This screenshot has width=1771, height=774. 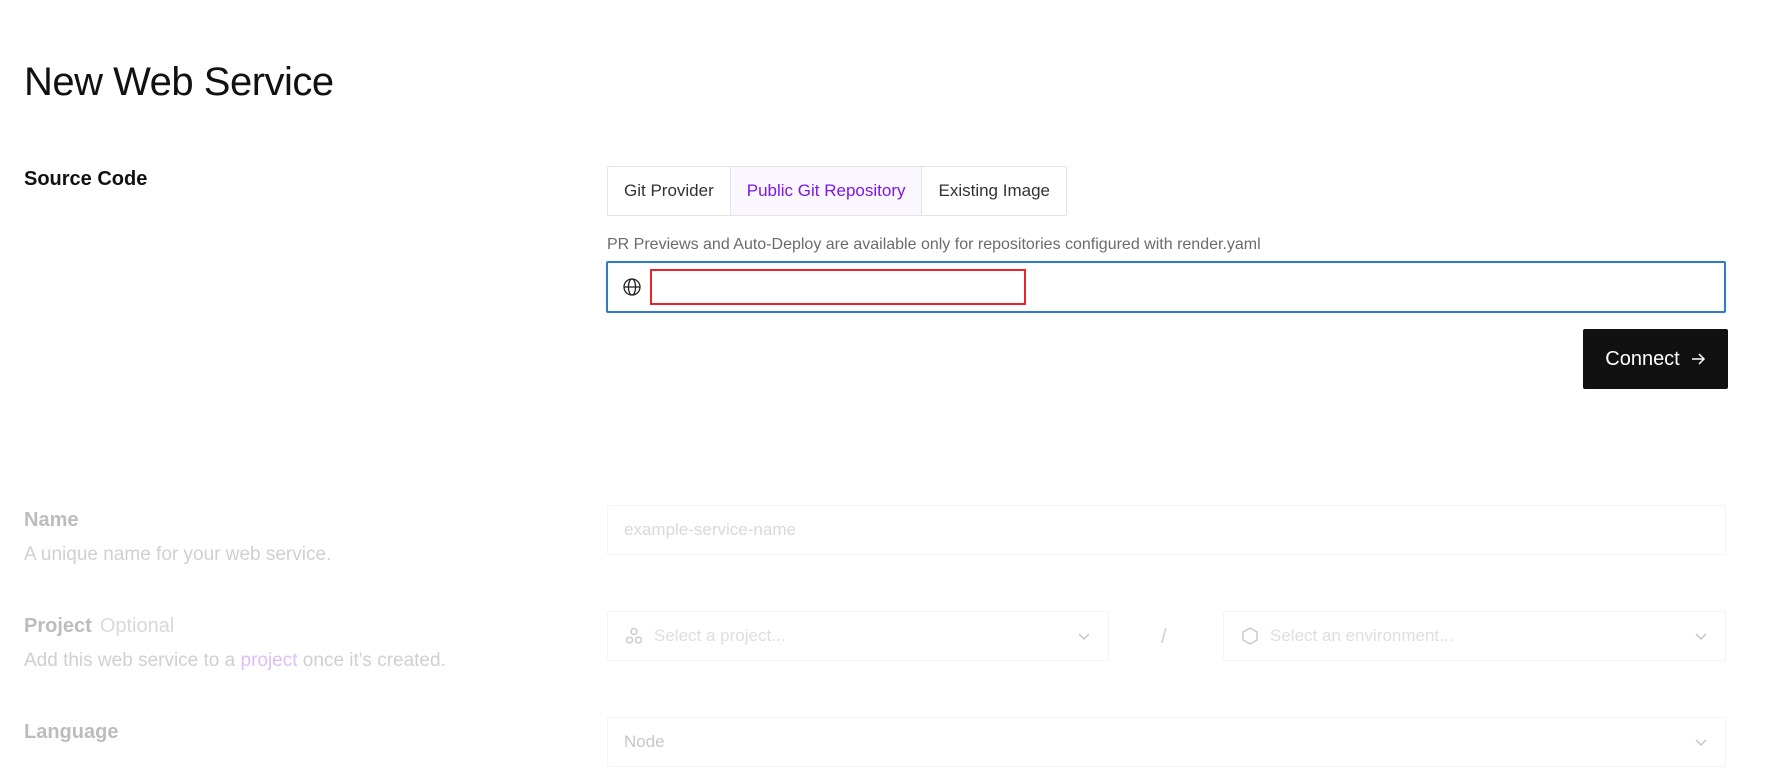 What do you see at coordinates (71, 732) in the screenshot?
I see `language-label: Language` at bounding box center [71, 732].